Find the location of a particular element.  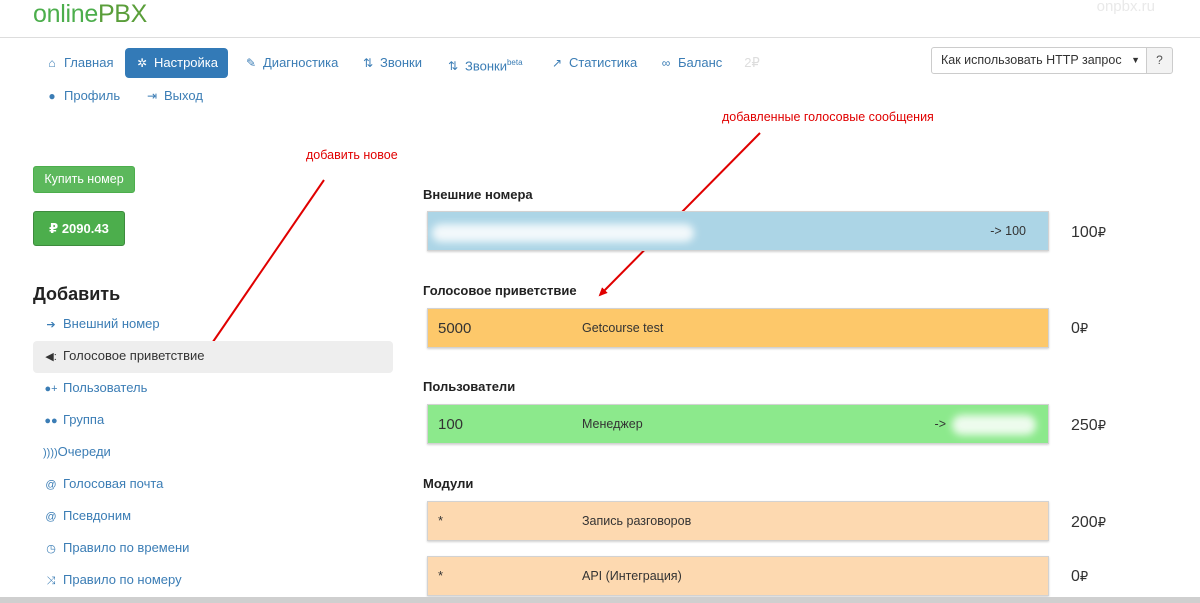

add-item-voicemail: @ Голосовая почта is located at coordinates (213, 485).